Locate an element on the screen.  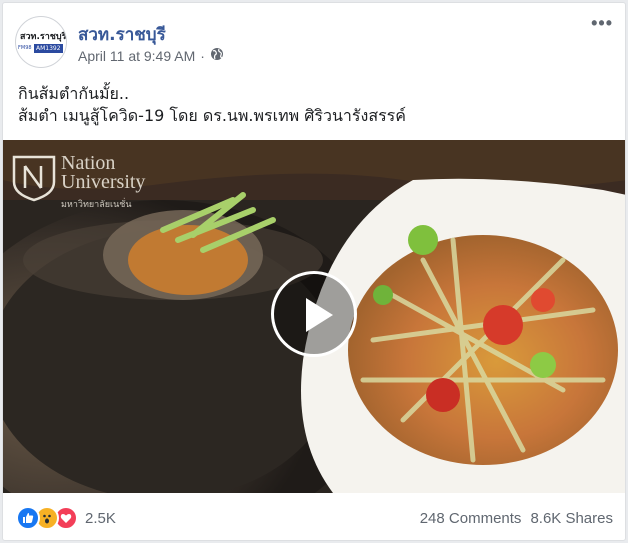
more-options-icon: ••• is located at coordinates (602, 23).